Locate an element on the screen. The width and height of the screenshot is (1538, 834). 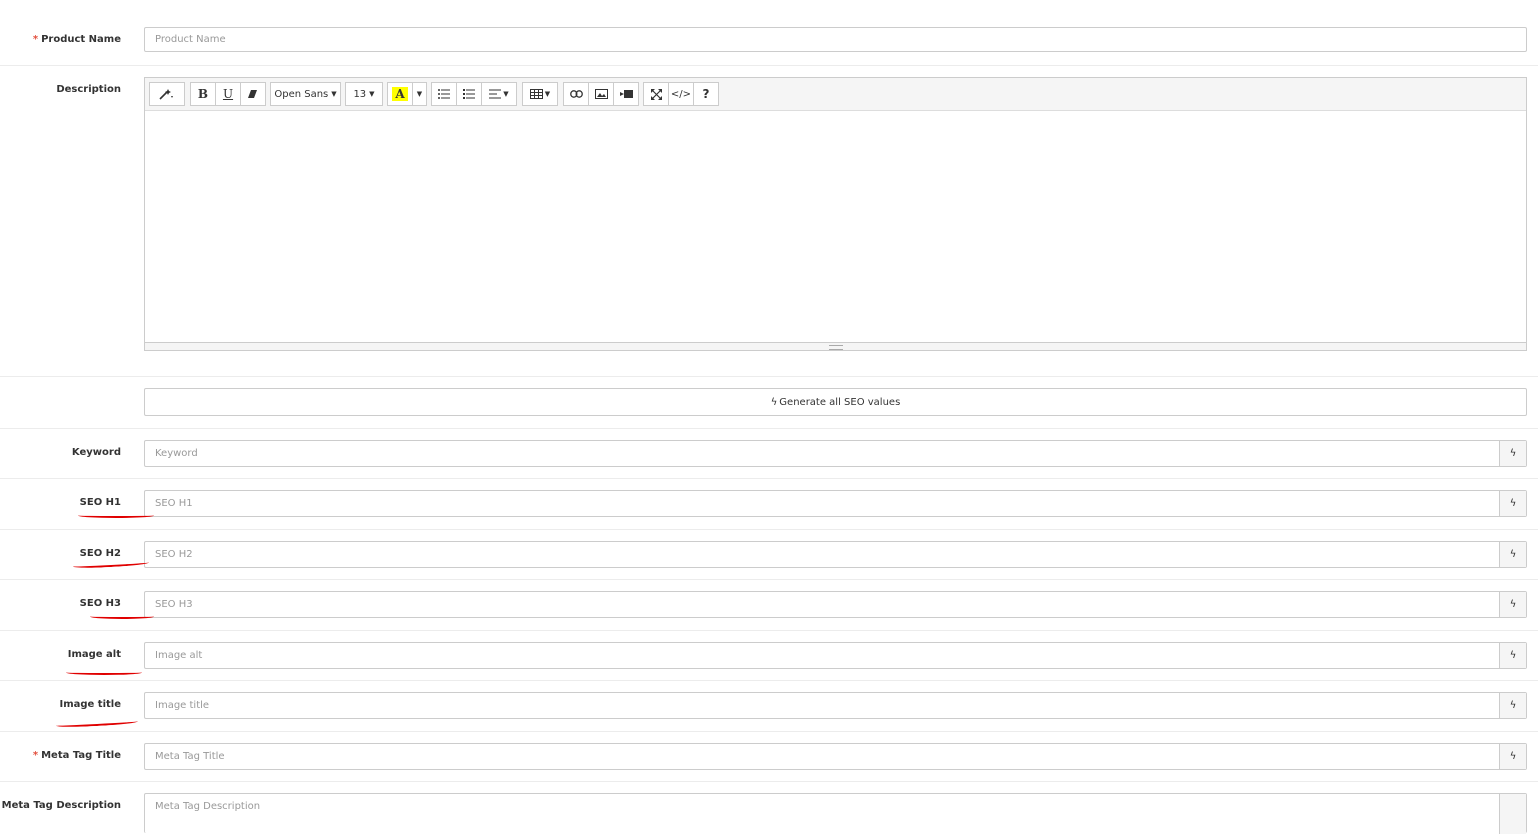
meta-title-row: * Meta Tag Title Meta Tag Title ϟ is located at coordinates (769, 757).